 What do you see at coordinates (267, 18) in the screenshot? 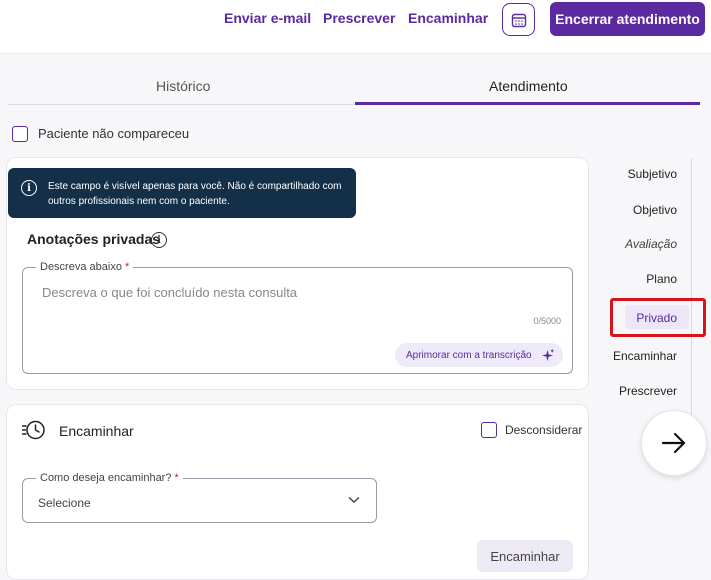
I see `send-email-link: Enviar e-mail` at bounding box center [267, 18].